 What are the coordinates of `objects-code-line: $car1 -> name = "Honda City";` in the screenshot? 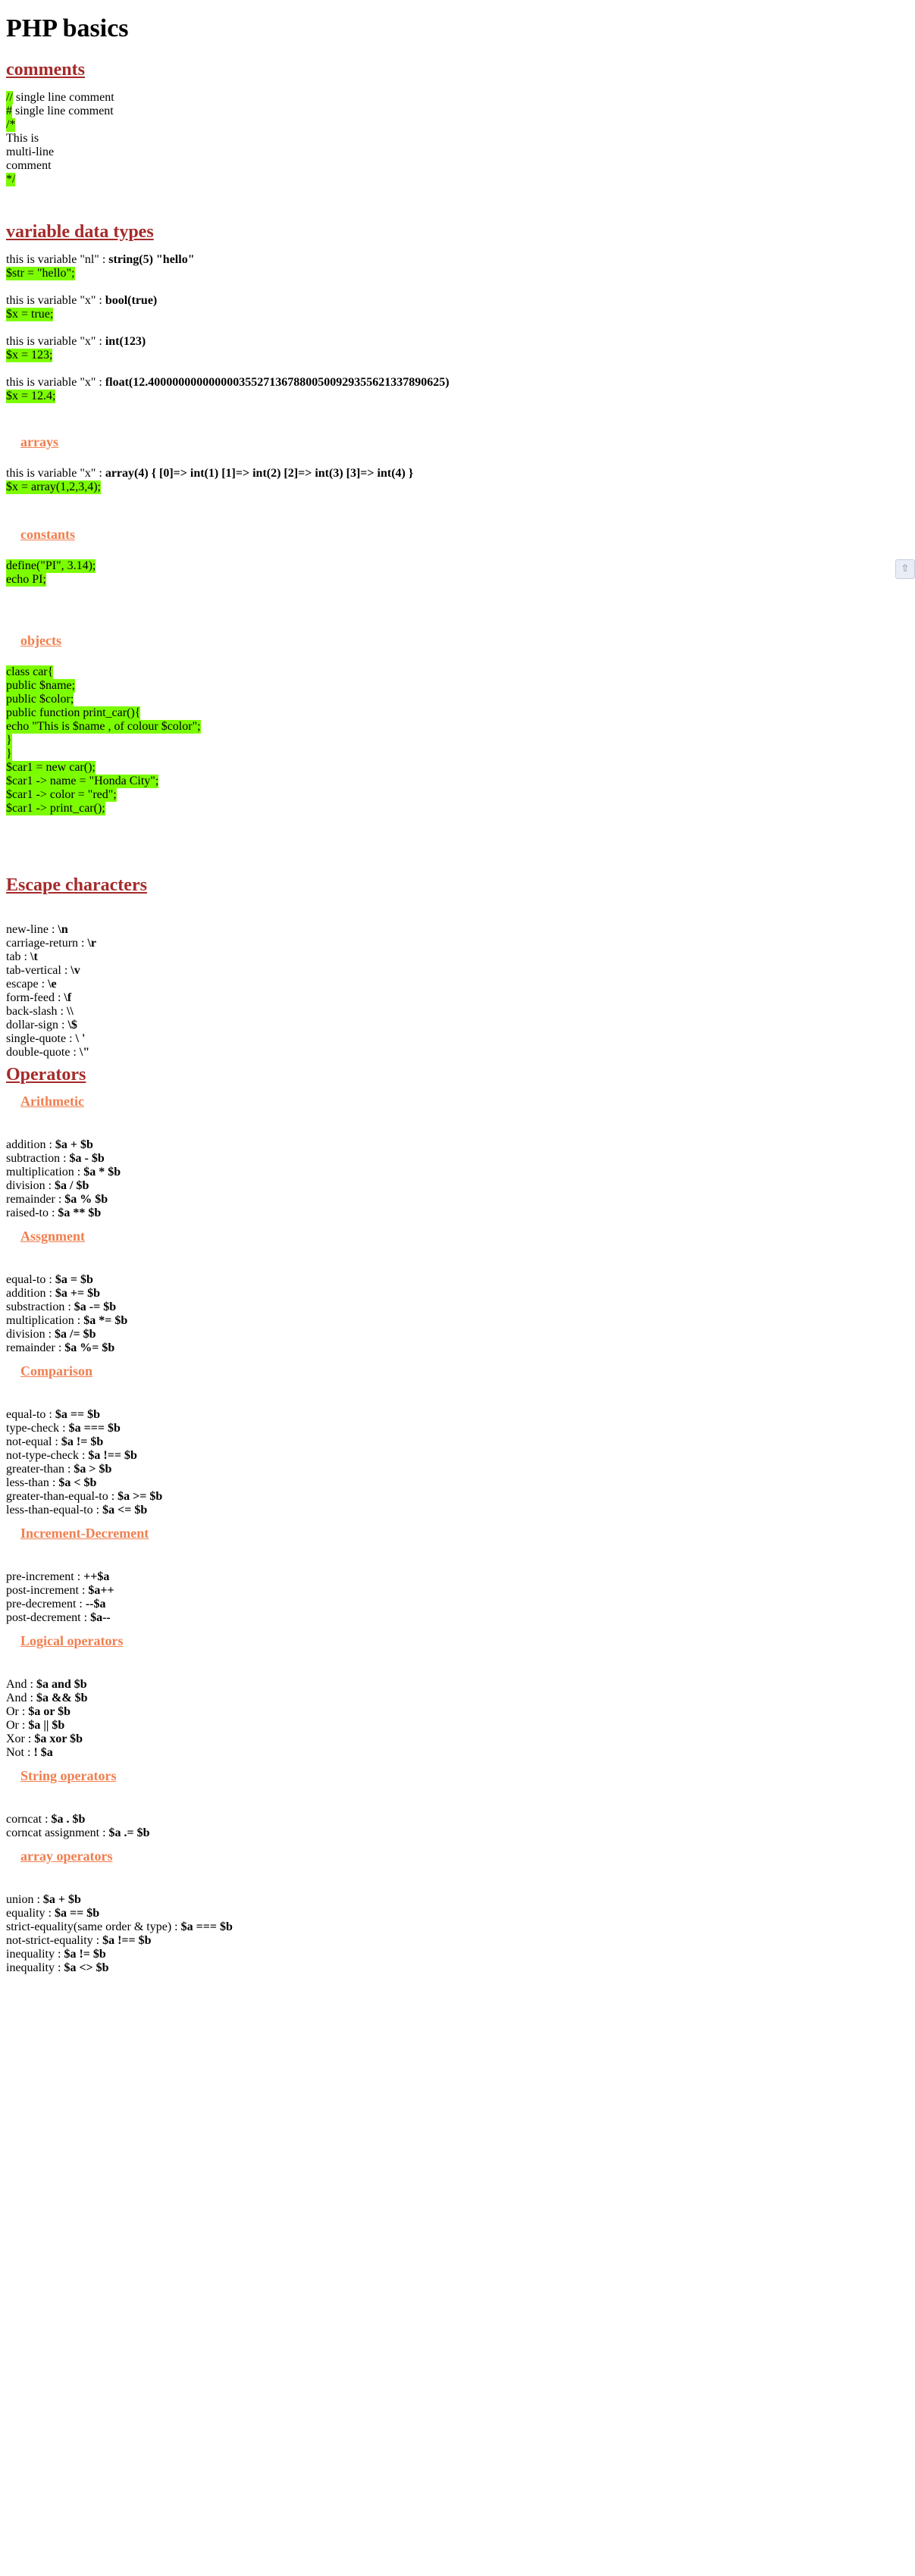 It's located at (82, 781).